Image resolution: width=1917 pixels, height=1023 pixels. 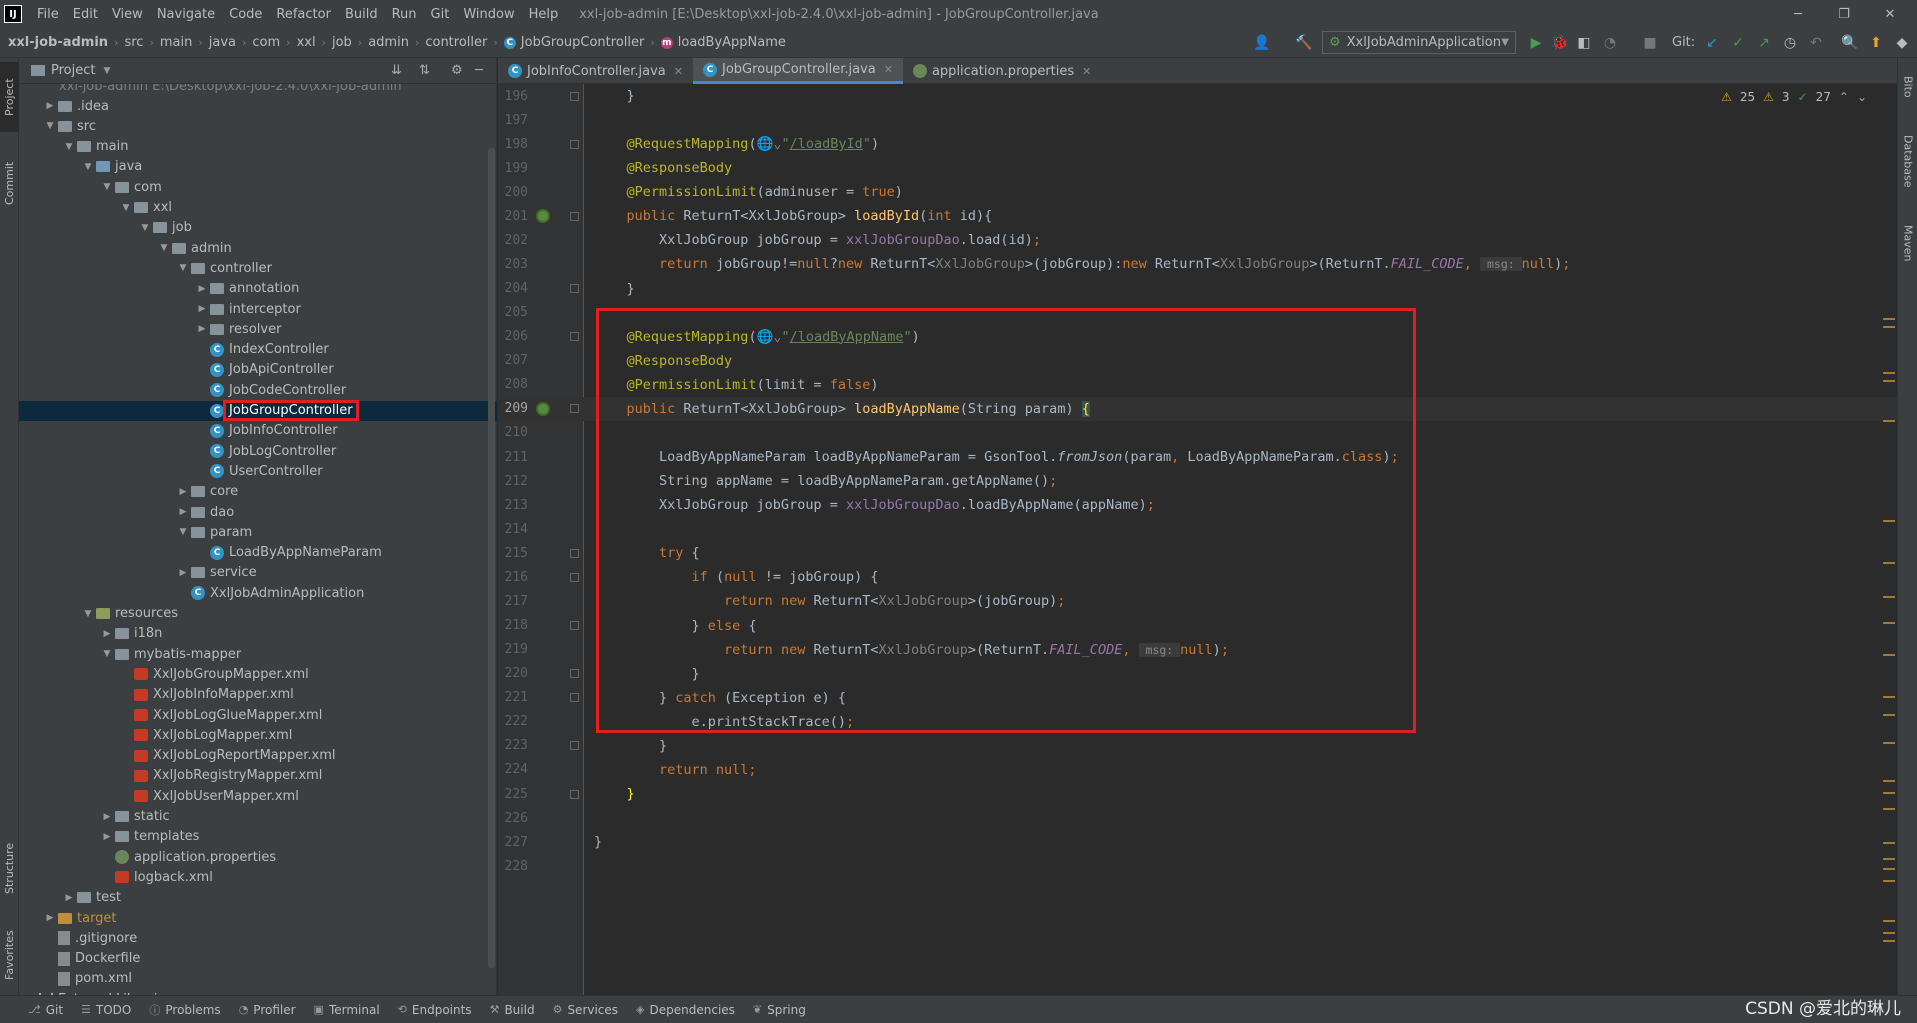 I want to click on menu-code: Code, so click(x=245, y=14).